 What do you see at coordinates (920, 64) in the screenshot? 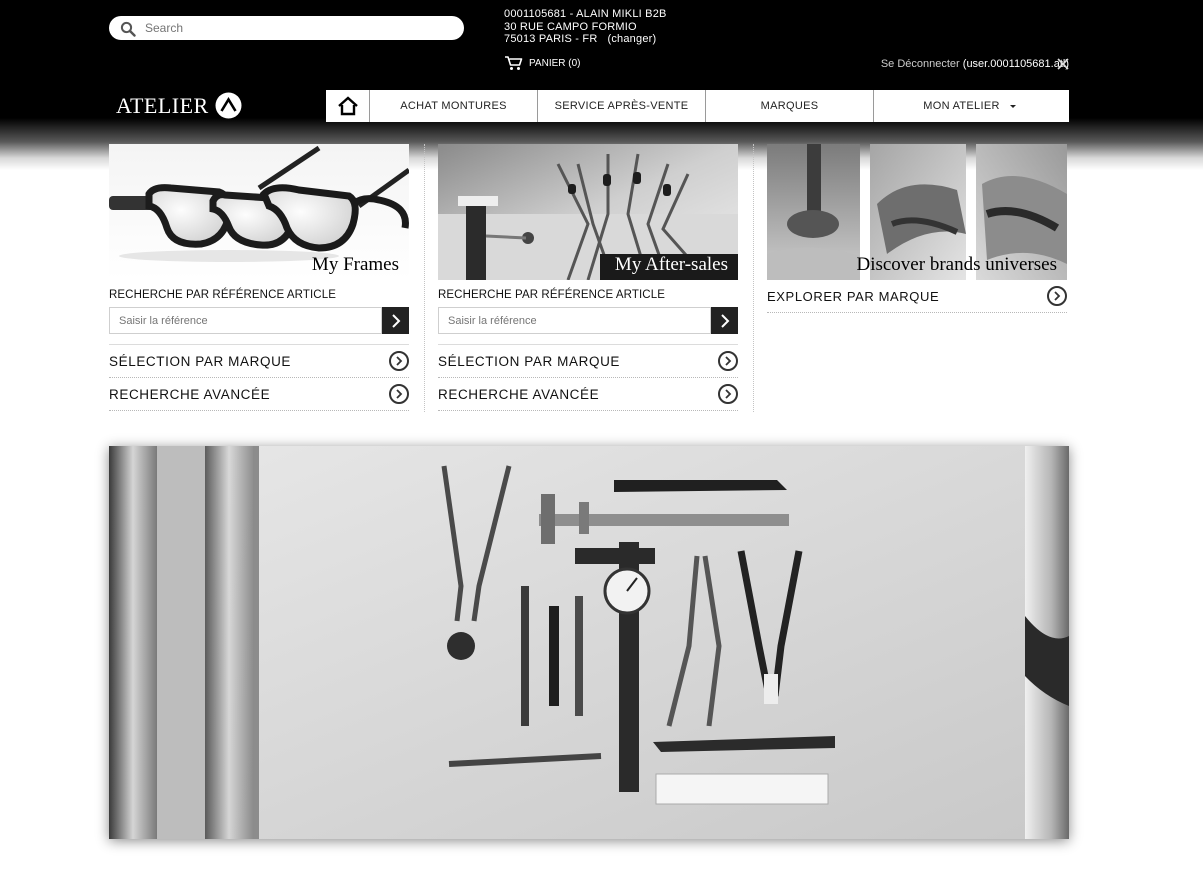
I see `logout-label: Se Déconnecter` at bounding box center [920, 64].